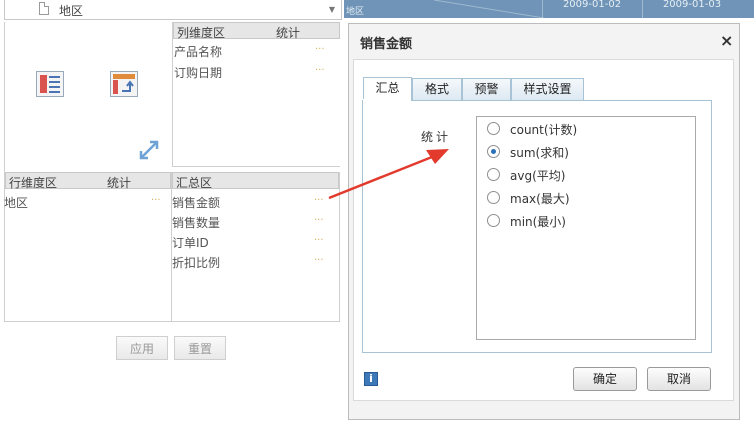 This screenshot has height=424, width=754. I want to click on summary-title: 汇总区, so click(194, 183).